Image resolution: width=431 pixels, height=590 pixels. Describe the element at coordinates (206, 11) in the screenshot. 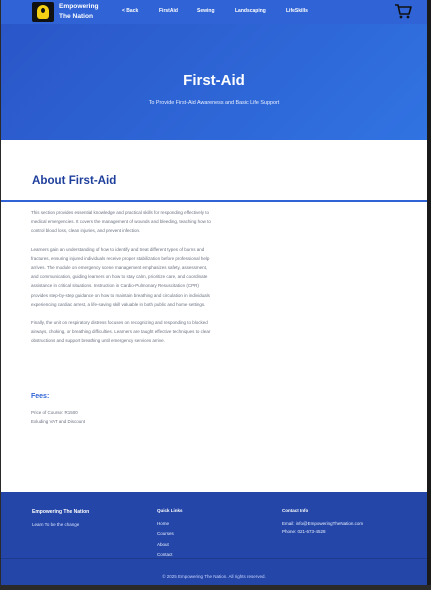

I see `nav-sewing: Sewing` at that location.